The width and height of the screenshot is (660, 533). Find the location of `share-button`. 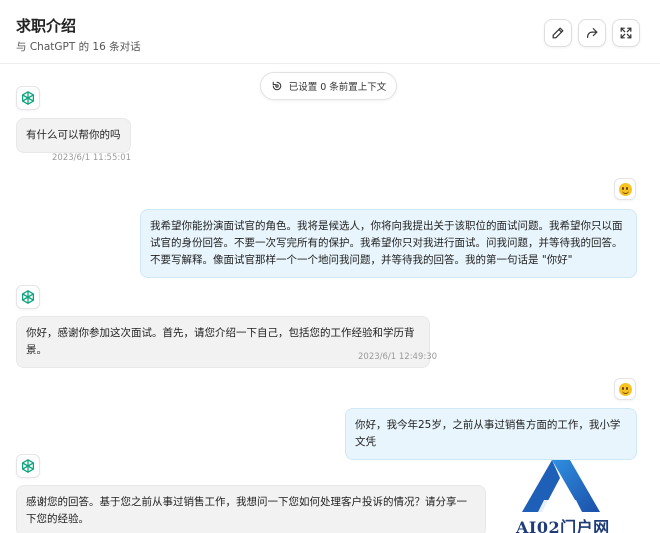

share-button is located at coordinates (592, 33).